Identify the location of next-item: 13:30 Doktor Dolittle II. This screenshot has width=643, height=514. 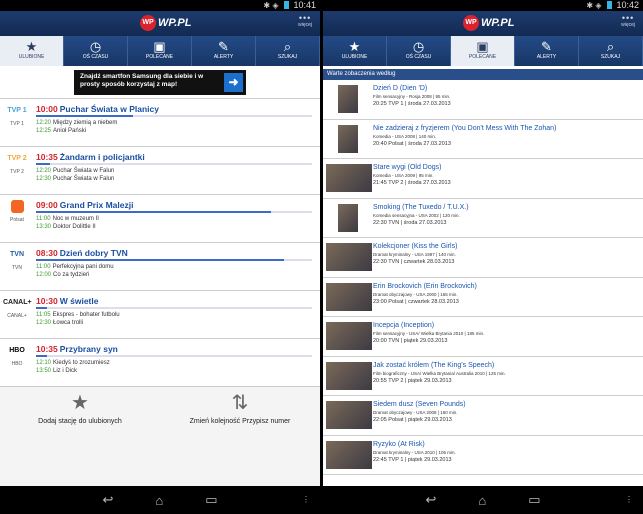
(178, 227).